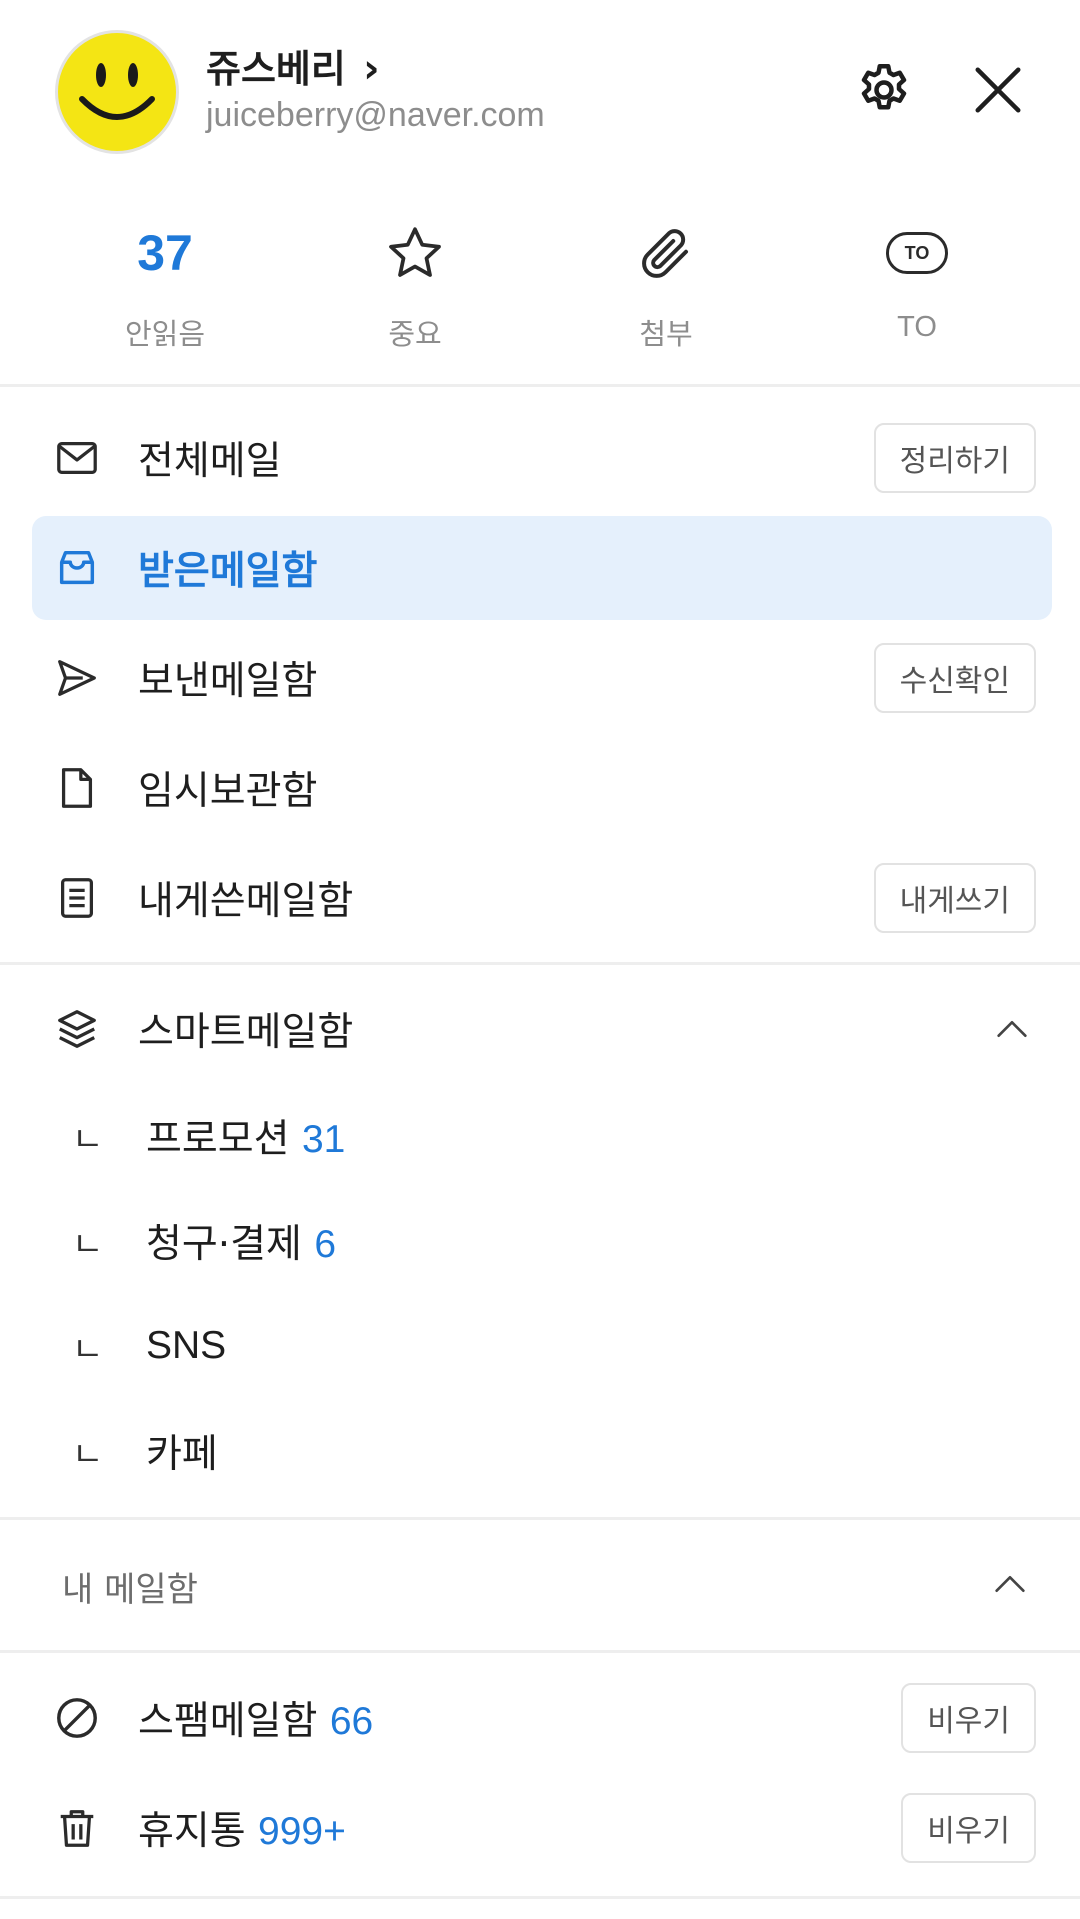 The width and height of the screenshot is (1080, 1919). Describe the element at coordinates (210, 461) in the screenshot. I see `mailbox-all-label: 전체메일` at that location.